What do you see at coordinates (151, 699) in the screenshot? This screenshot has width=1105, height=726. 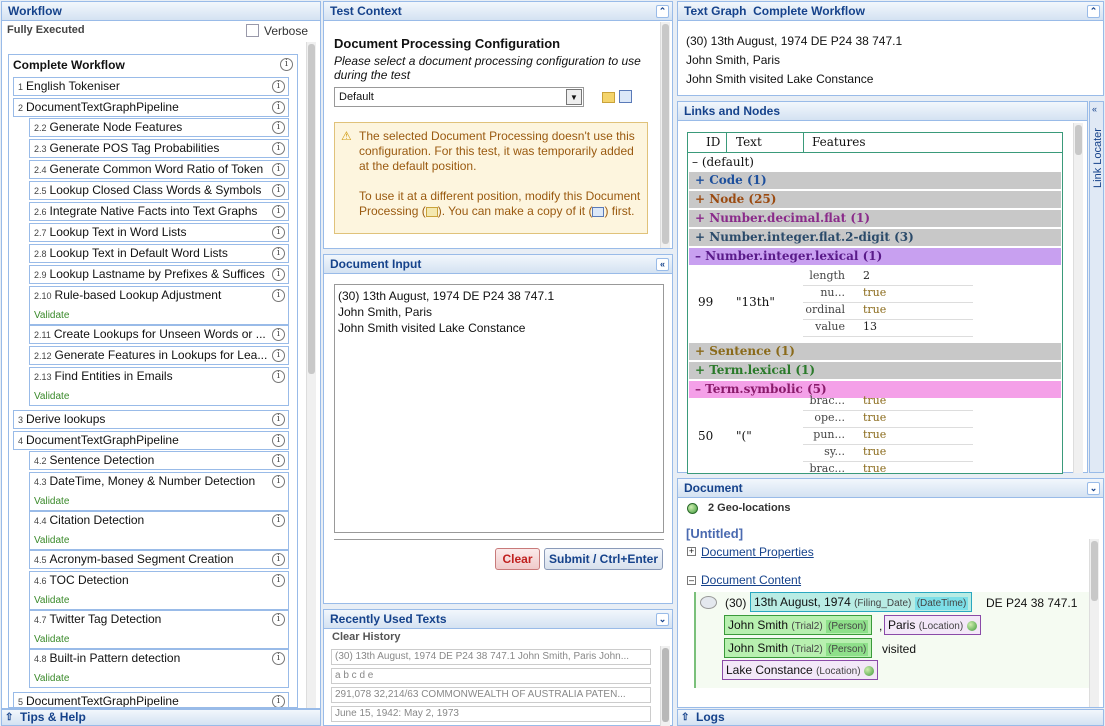 I see `workflow-step: 5 DocumentTextGraphPipeline i` at bounding box center [151, 699].